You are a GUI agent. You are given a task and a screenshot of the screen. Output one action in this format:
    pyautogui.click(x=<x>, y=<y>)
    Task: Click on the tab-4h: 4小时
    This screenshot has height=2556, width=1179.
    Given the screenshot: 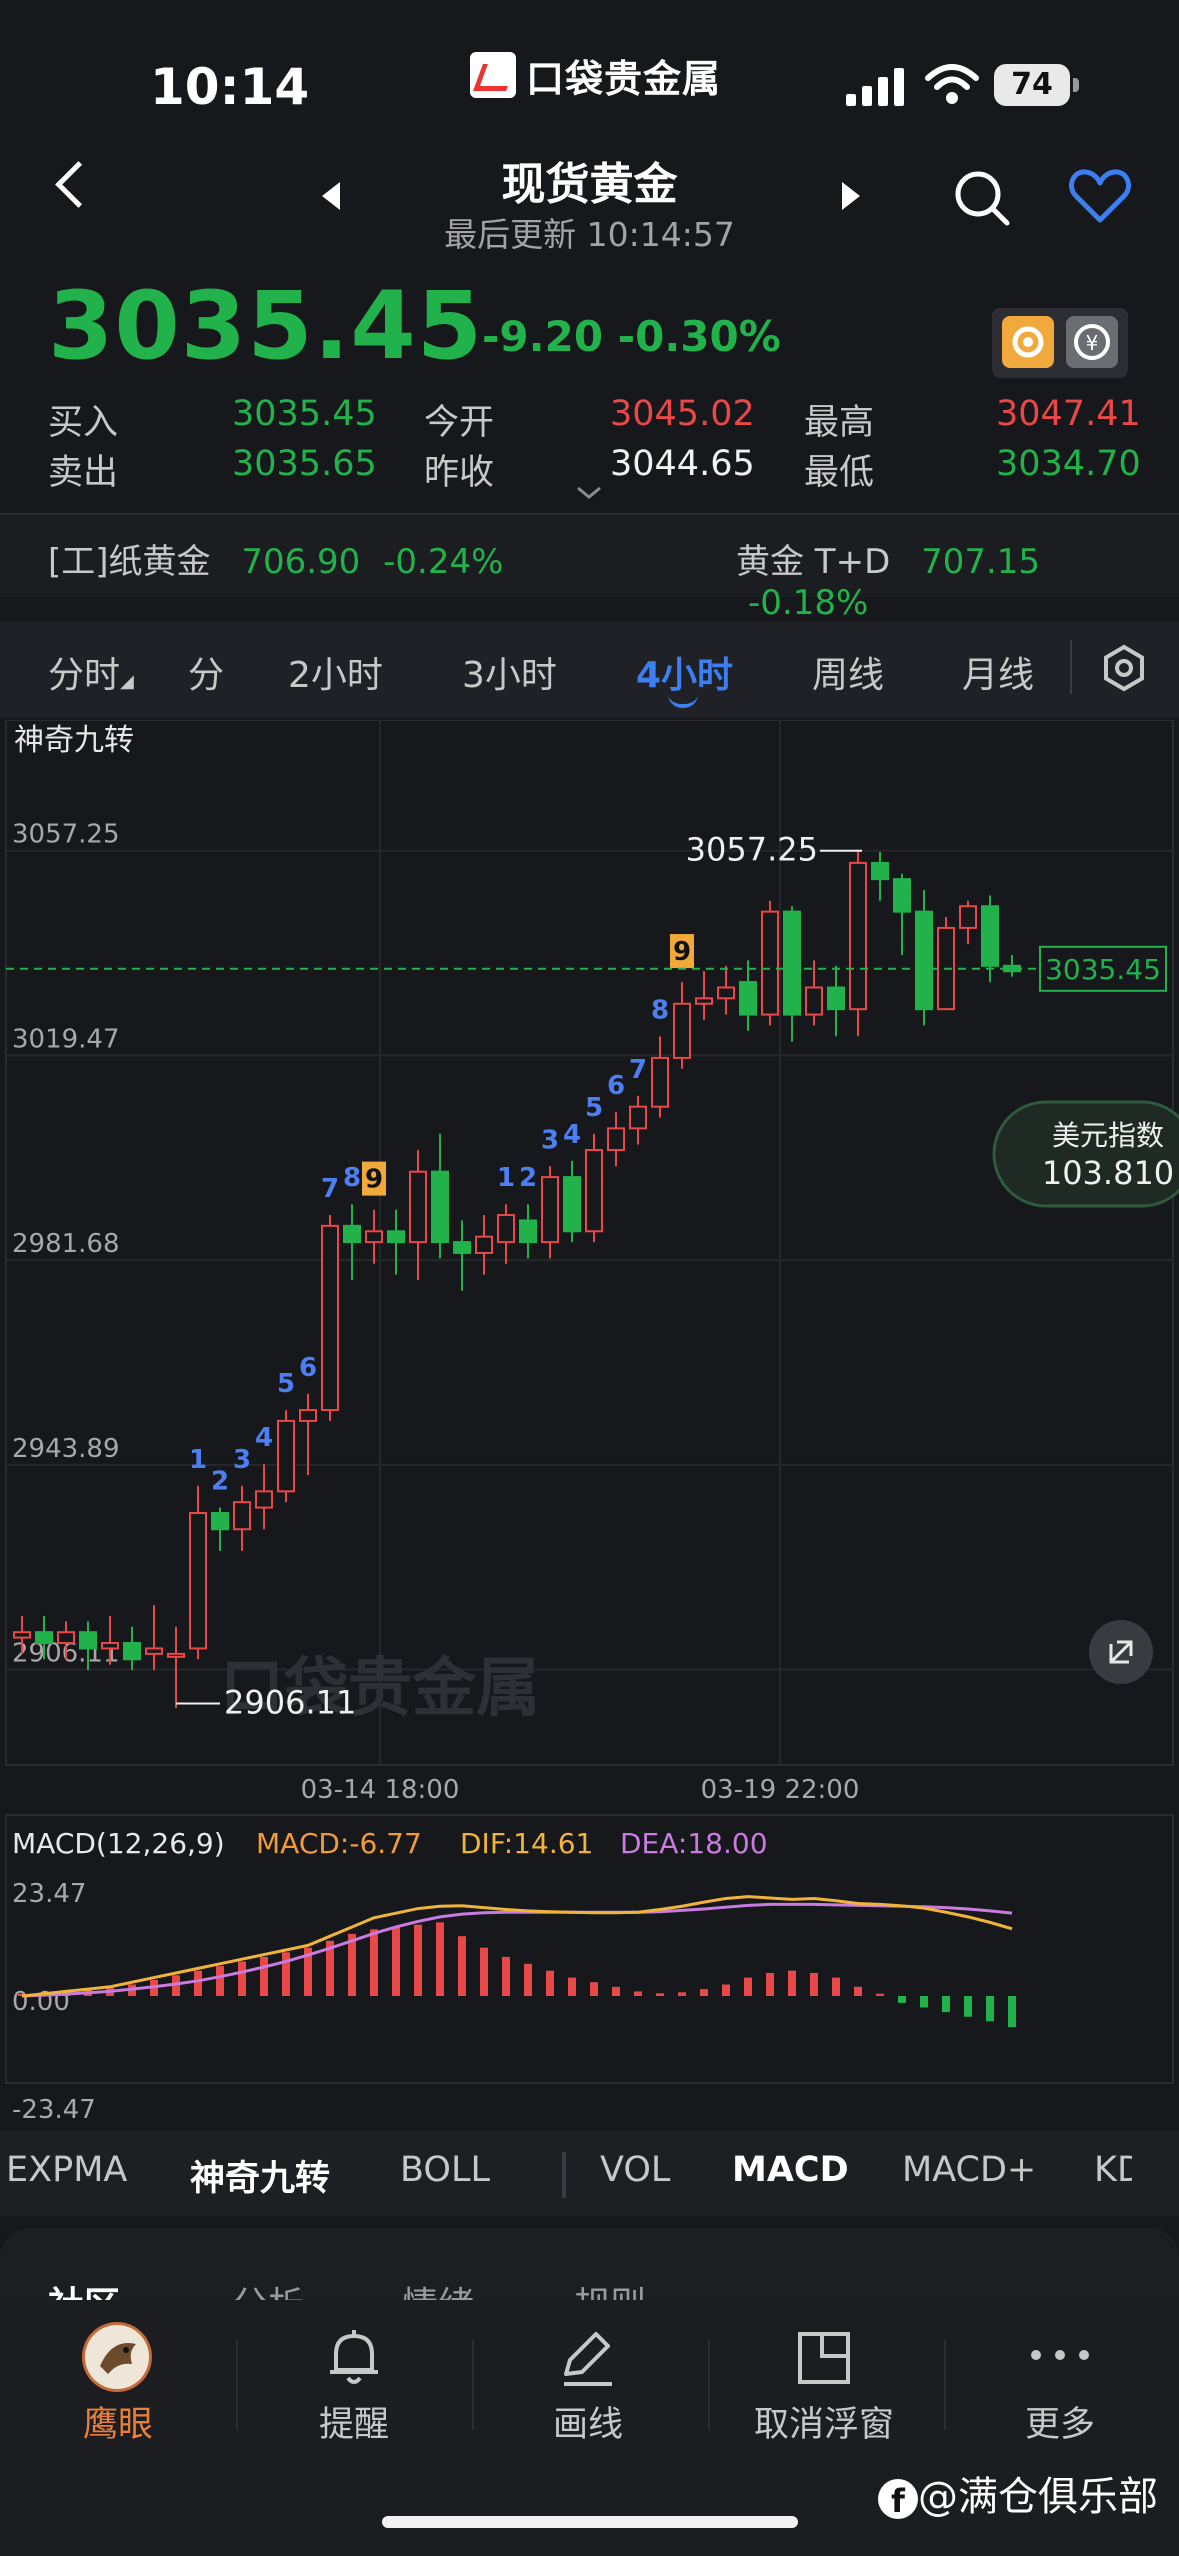 What is the action you would take?
    pyautogui.click(x=684, y=672)
    